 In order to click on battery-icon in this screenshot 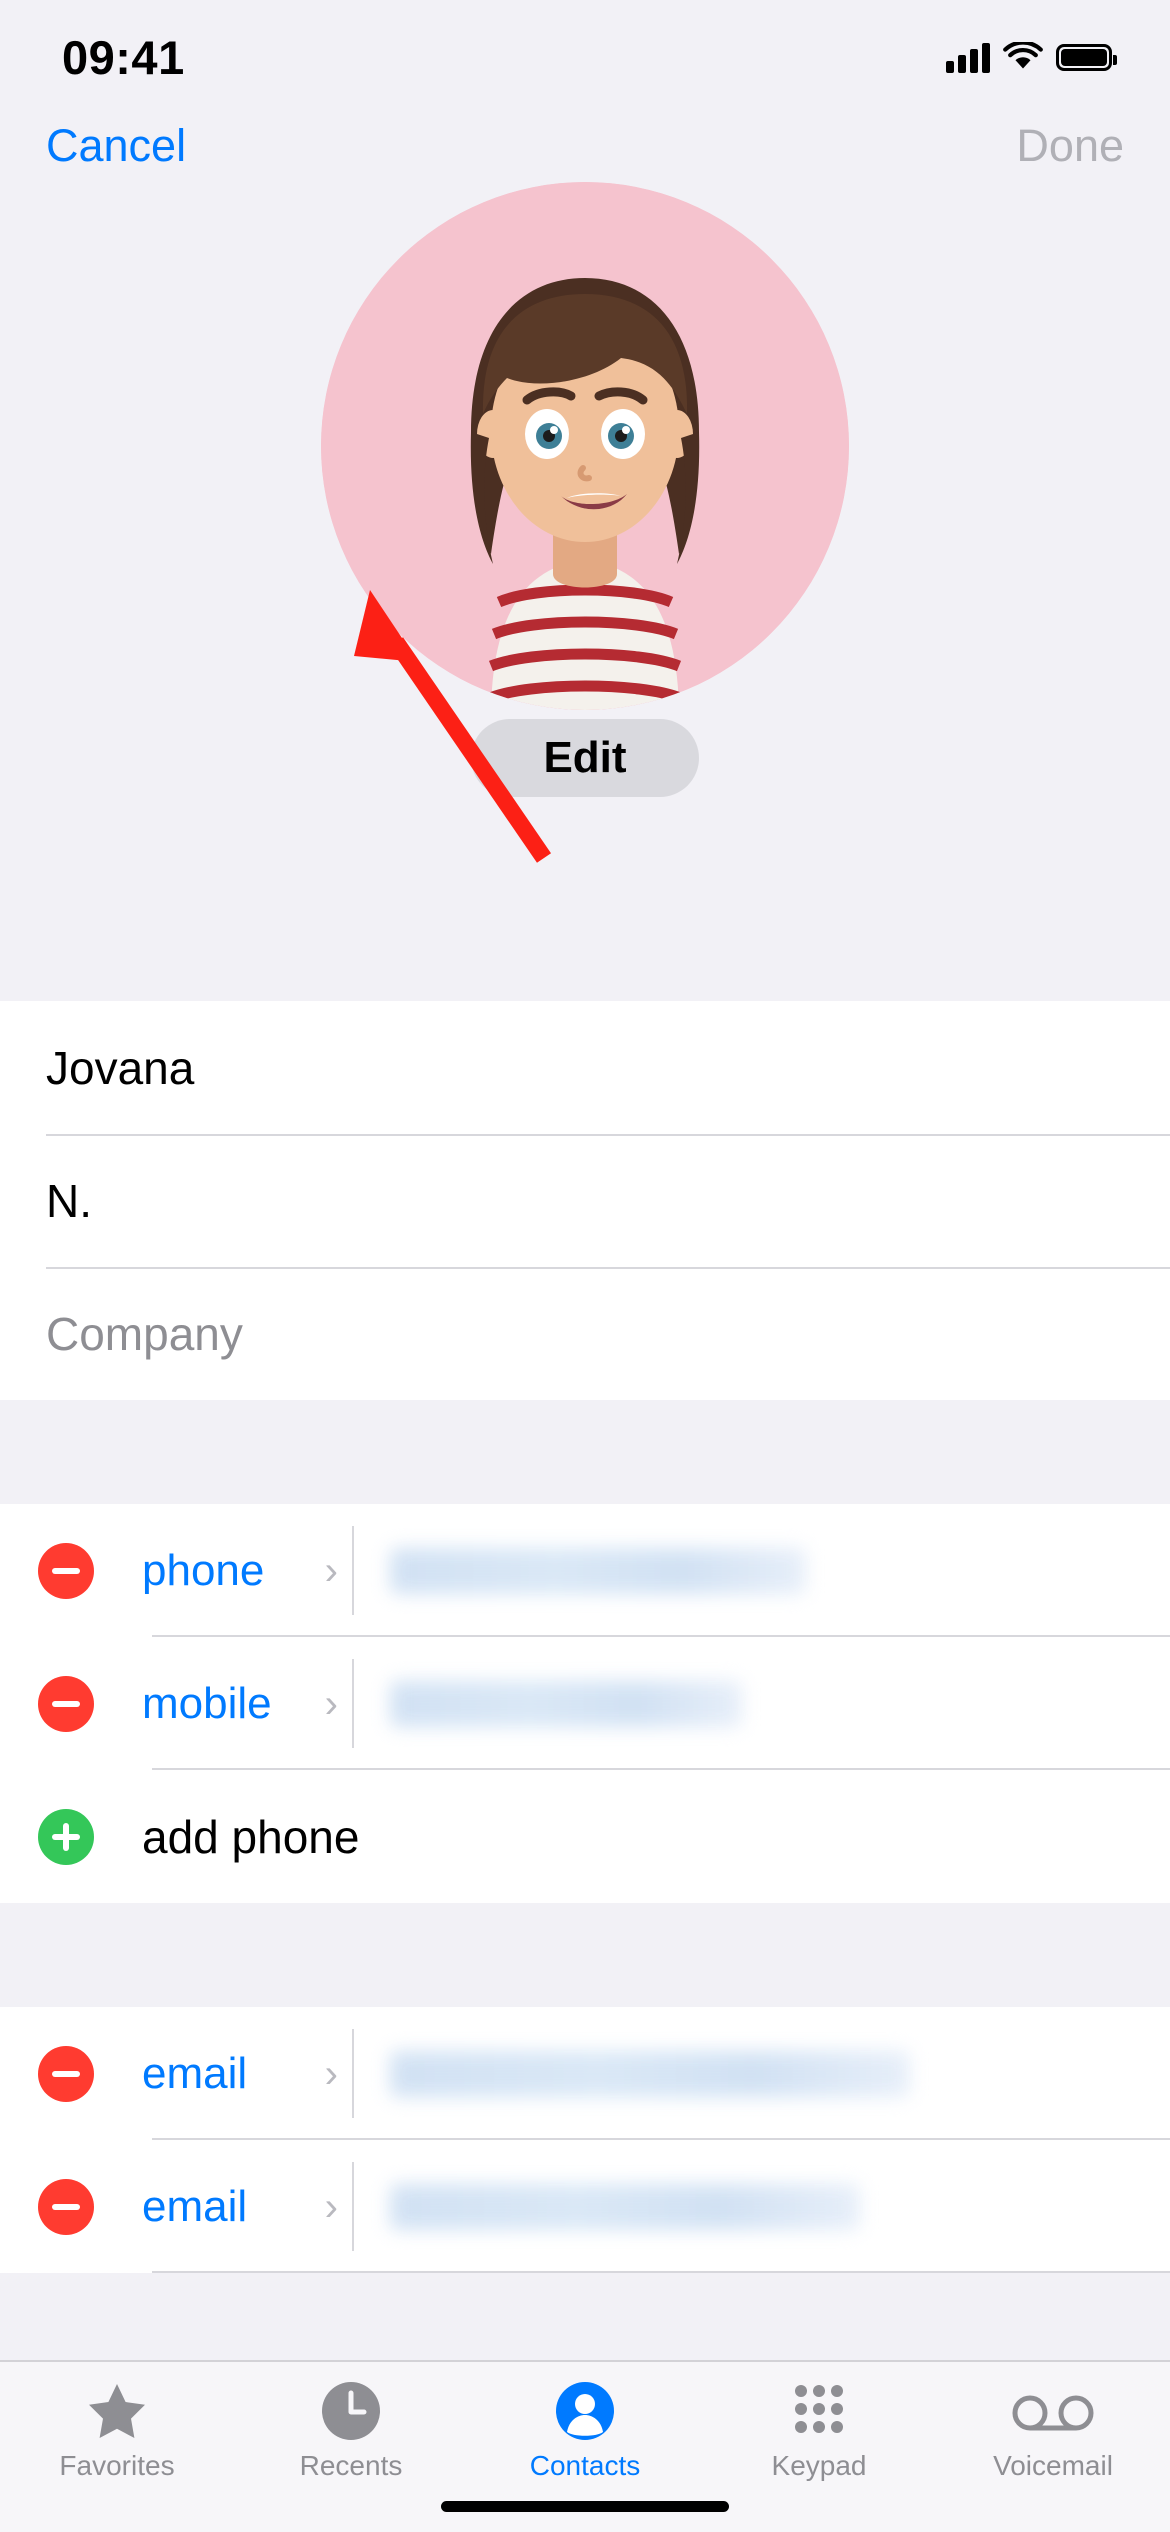, I will do `click(1086, 57)`.